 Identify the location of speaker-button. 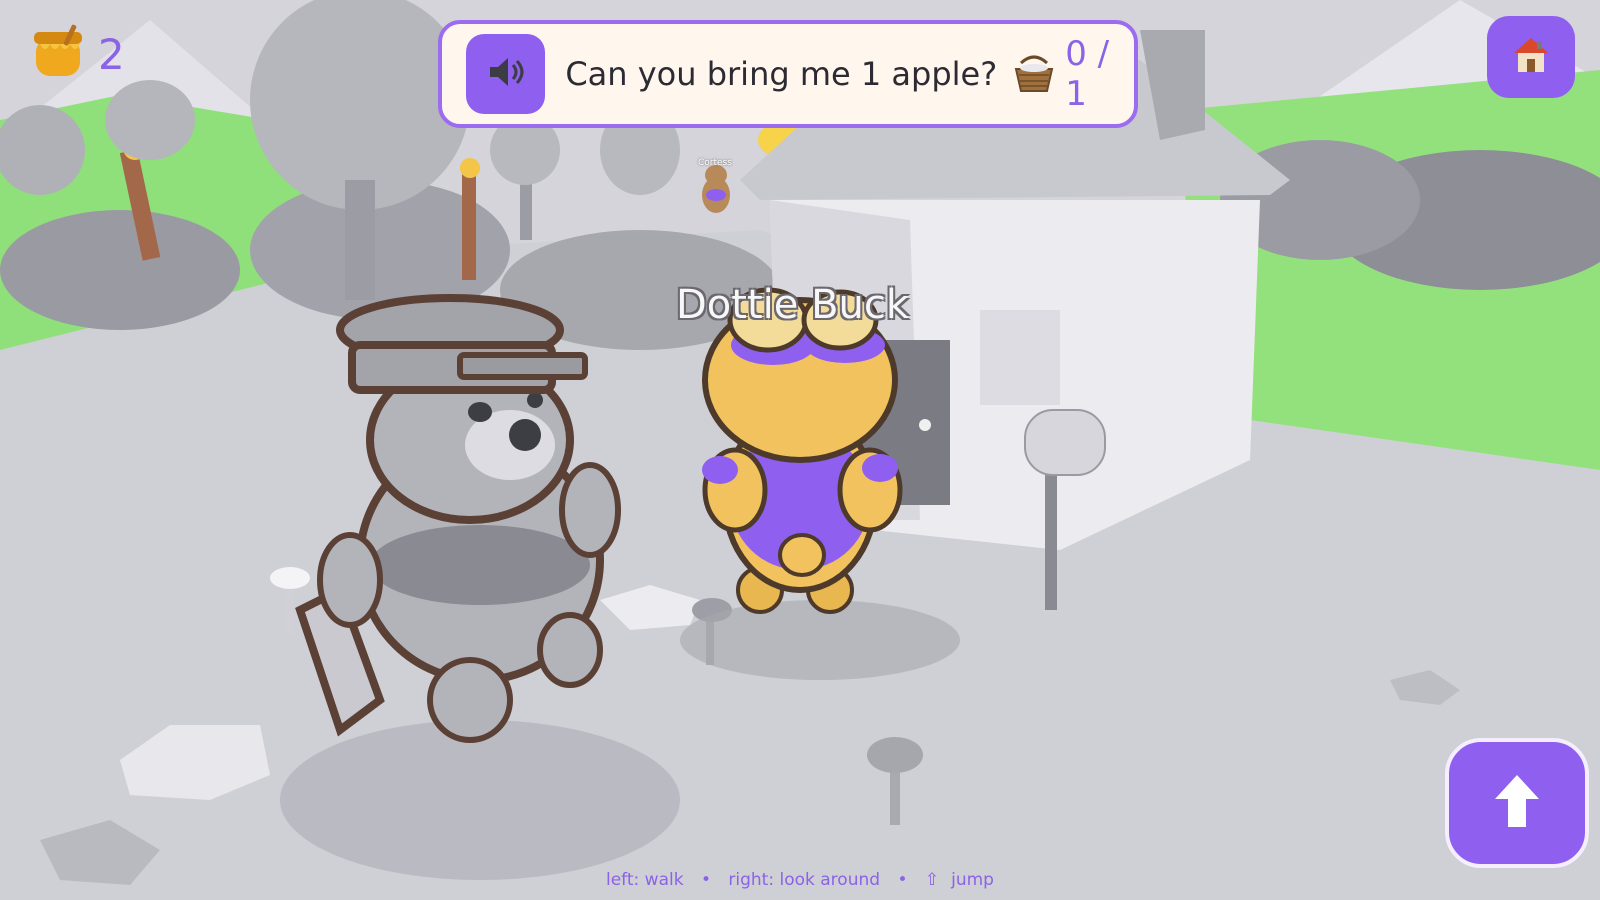
(506, 74).